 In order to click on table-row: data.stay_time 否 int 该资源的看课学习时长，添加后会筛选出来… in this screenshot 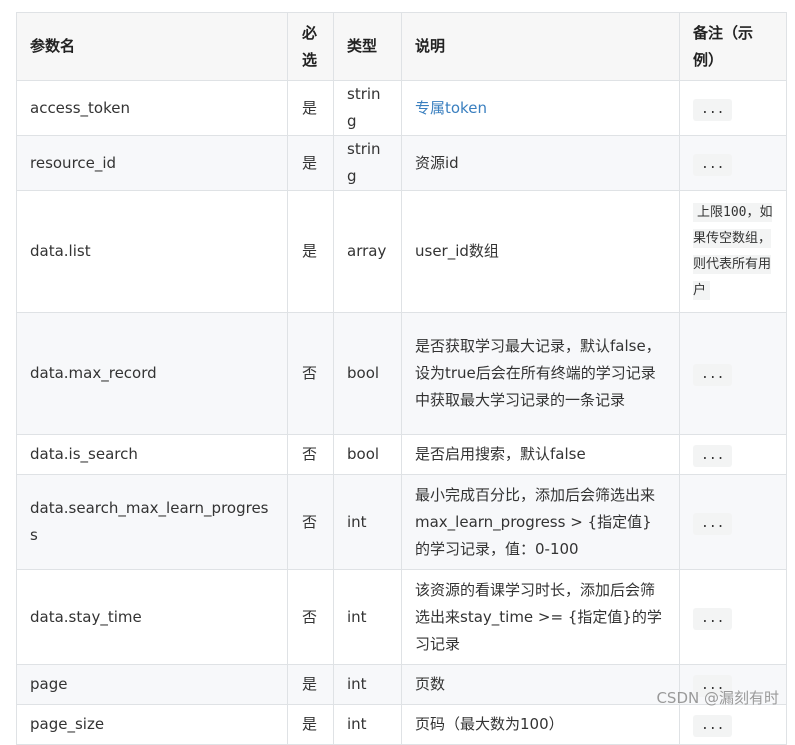, I will do `click(401, 617)`.